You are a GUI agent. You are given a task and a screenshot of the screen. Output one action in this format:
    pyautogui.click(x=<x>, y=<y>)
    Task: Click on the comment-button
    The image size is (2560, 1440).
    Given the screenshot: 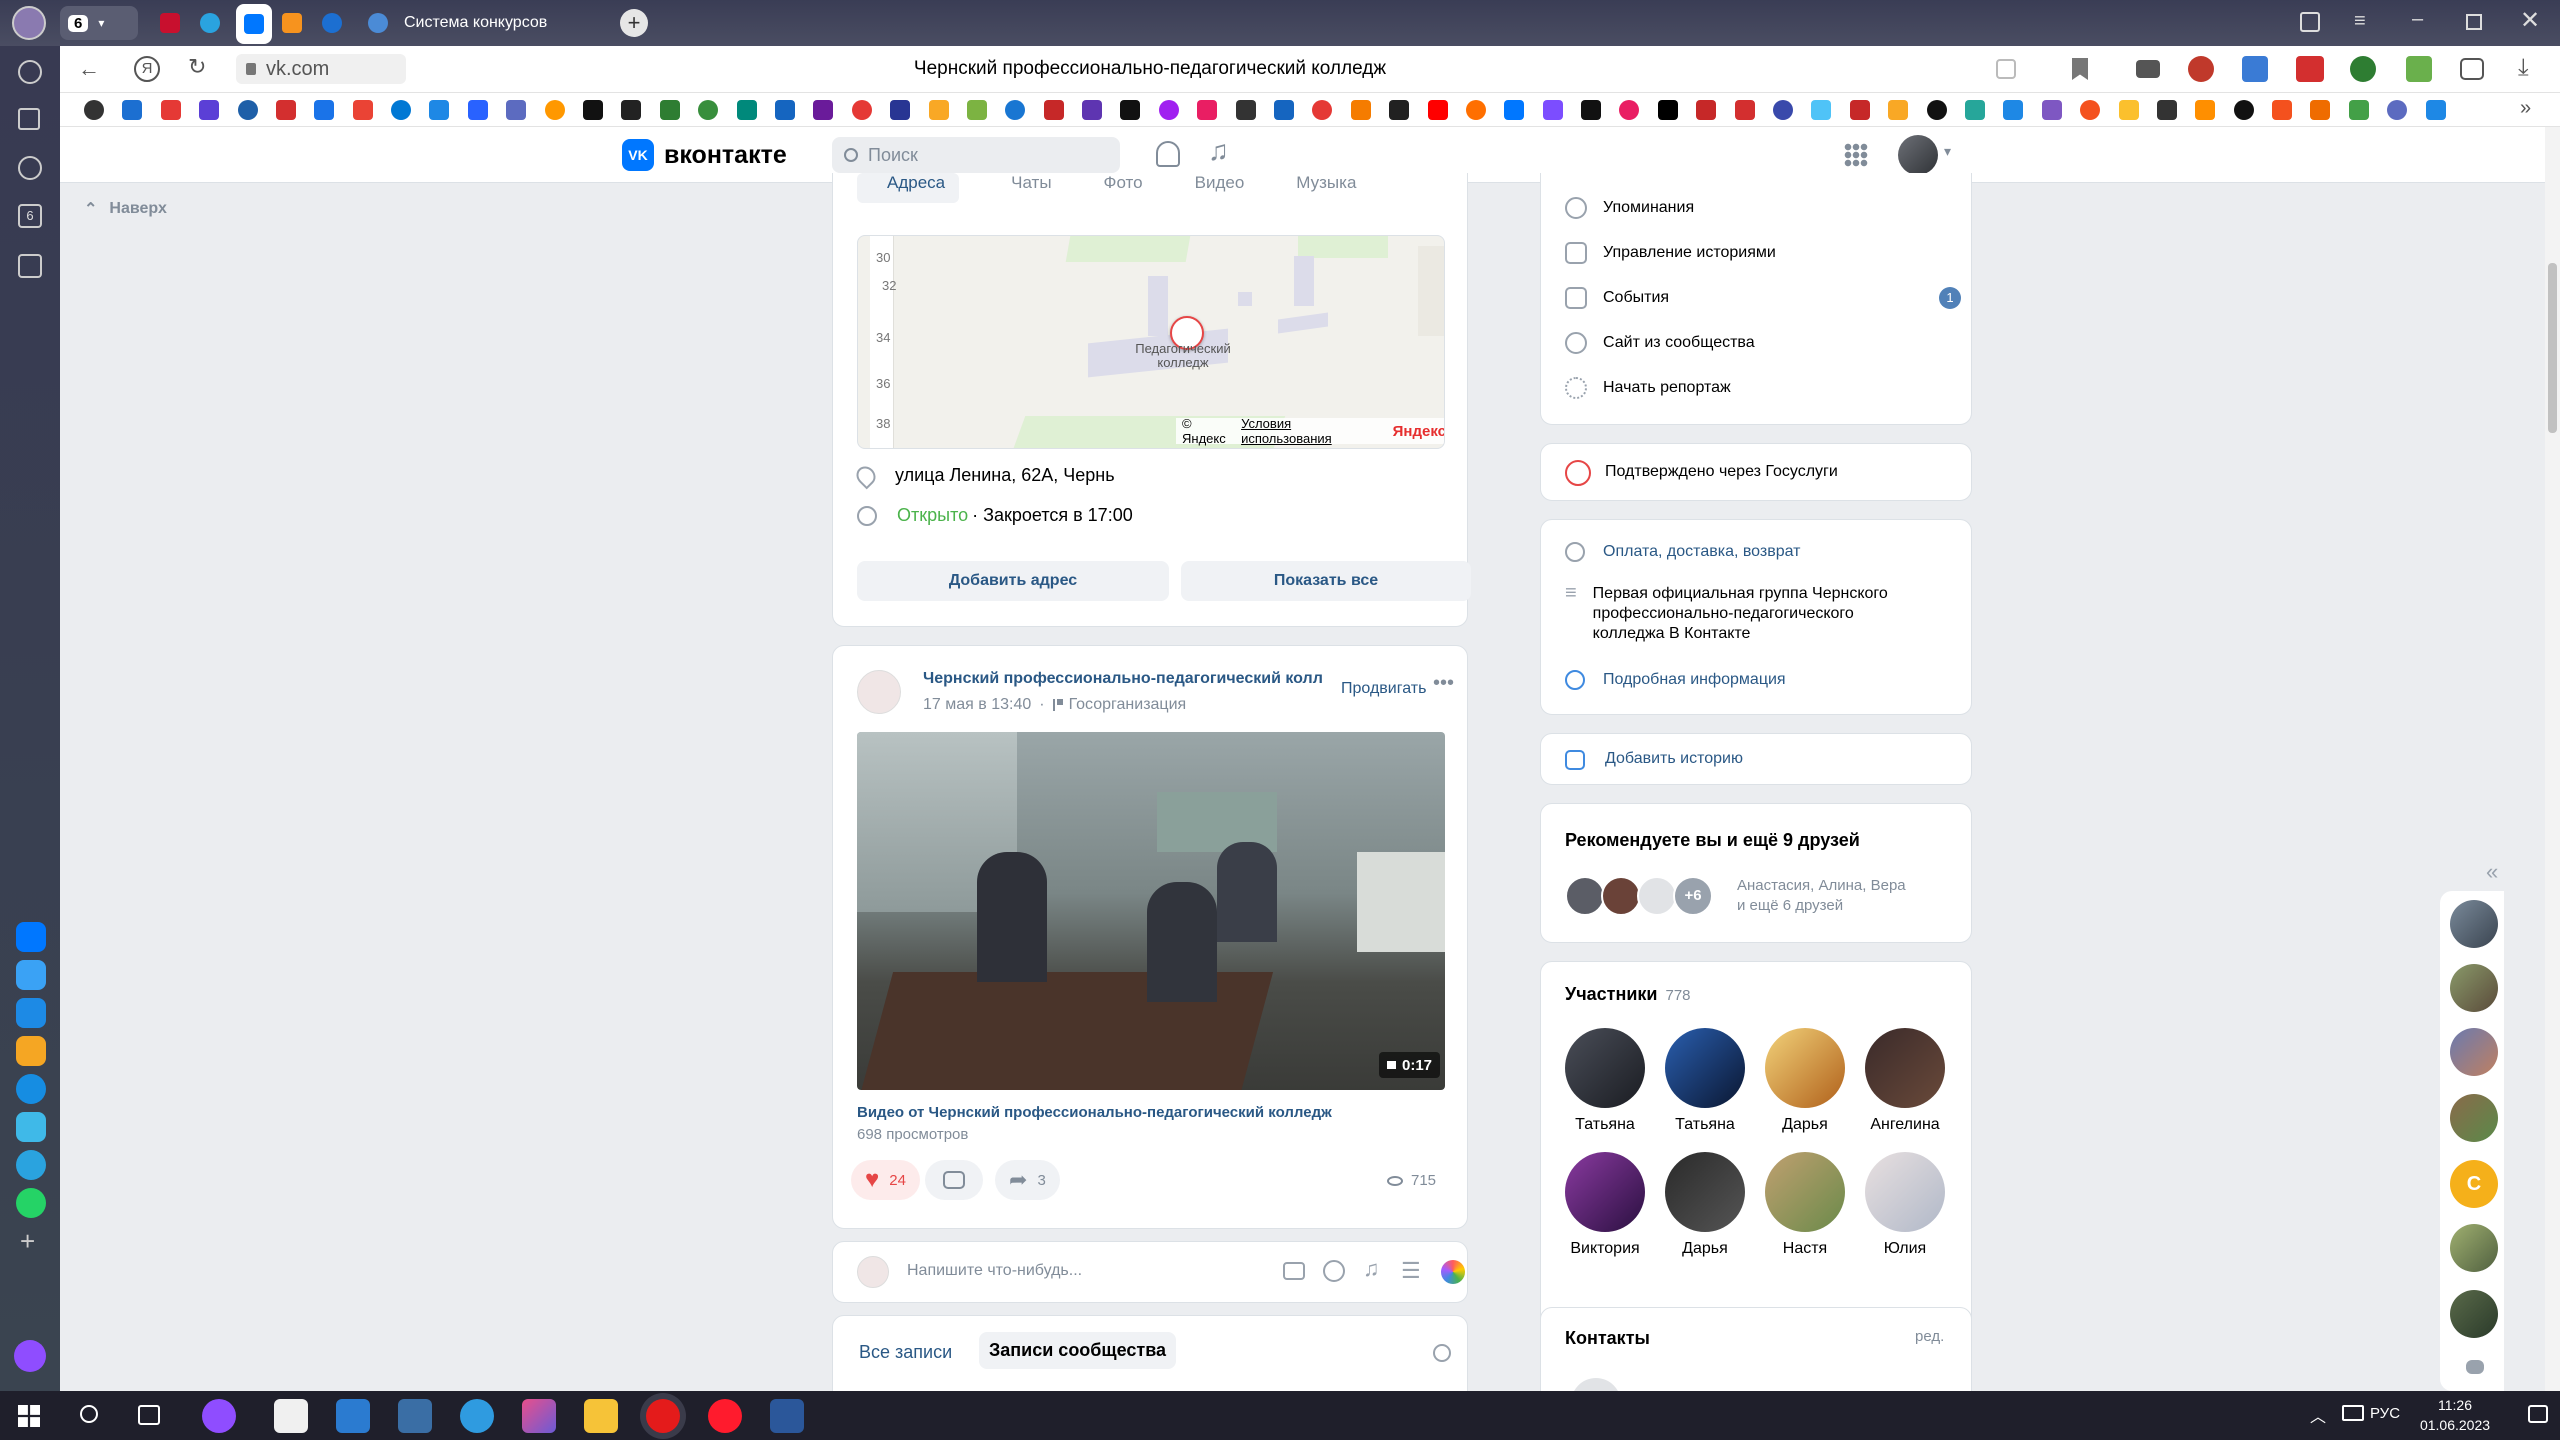 What is the action you would take?
    pyautogui.click(x=954, y=1180)
    